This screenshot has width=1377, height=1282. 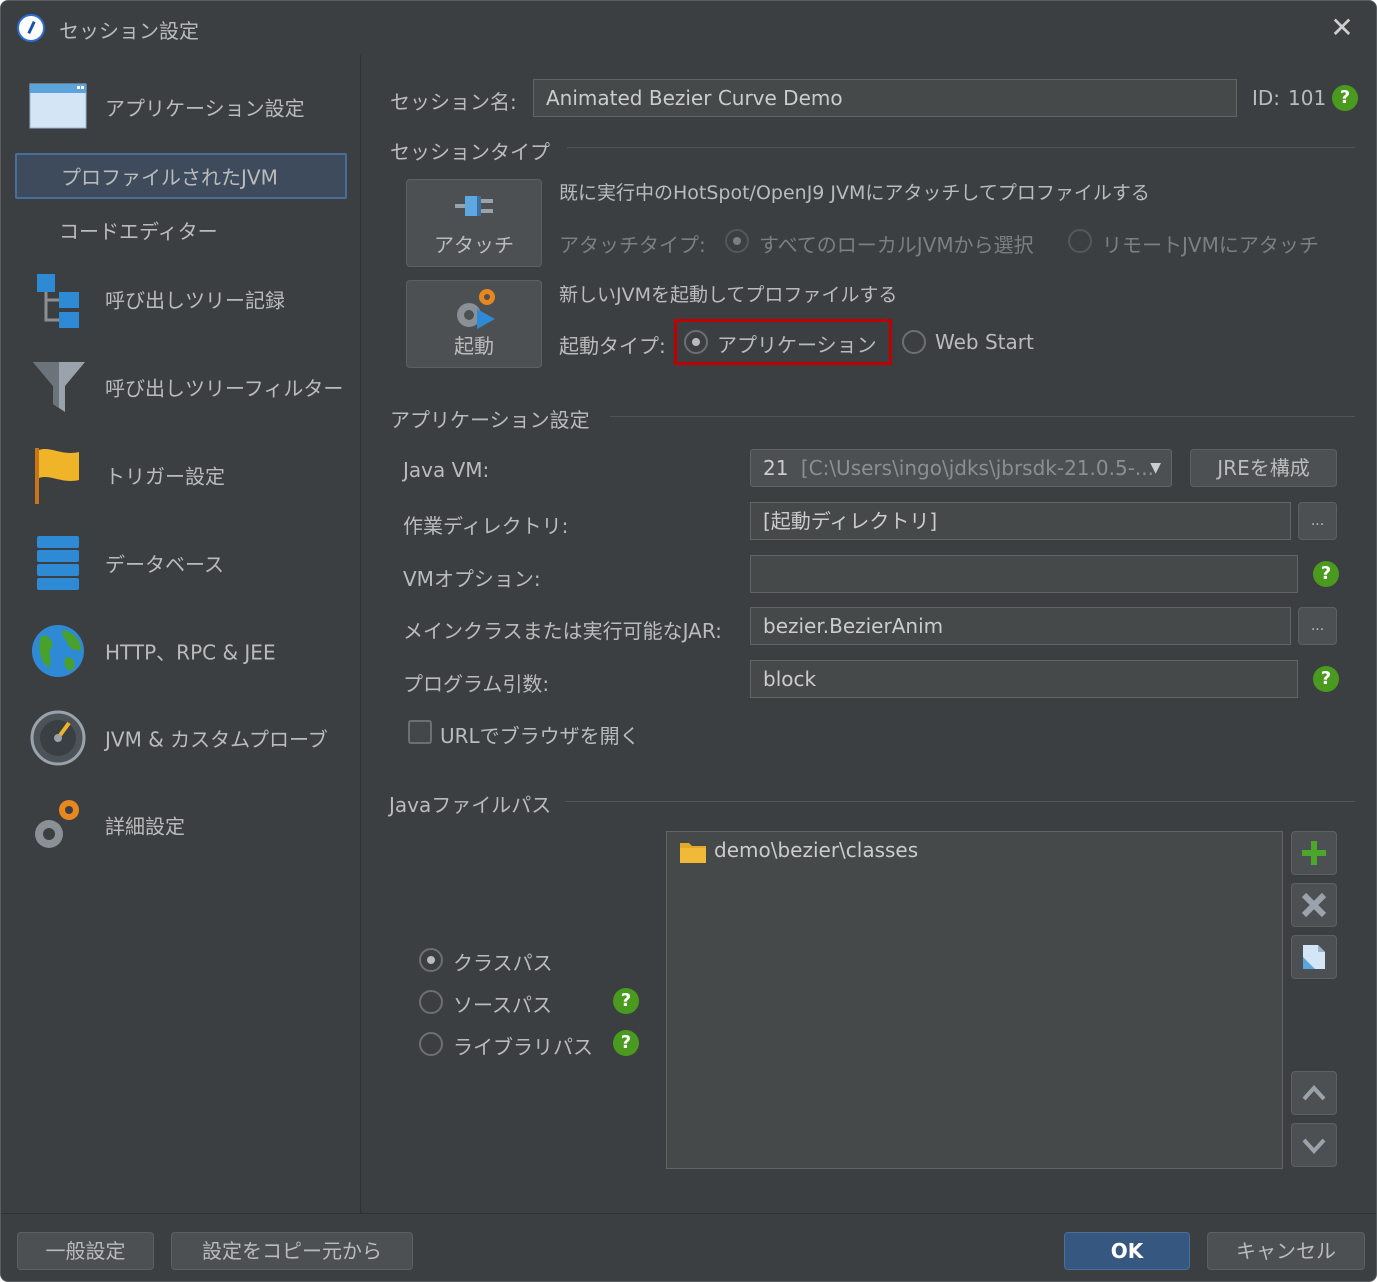 I want to click on sidebar-item-label: アプリケーション設定, so click(x=205, y=108).